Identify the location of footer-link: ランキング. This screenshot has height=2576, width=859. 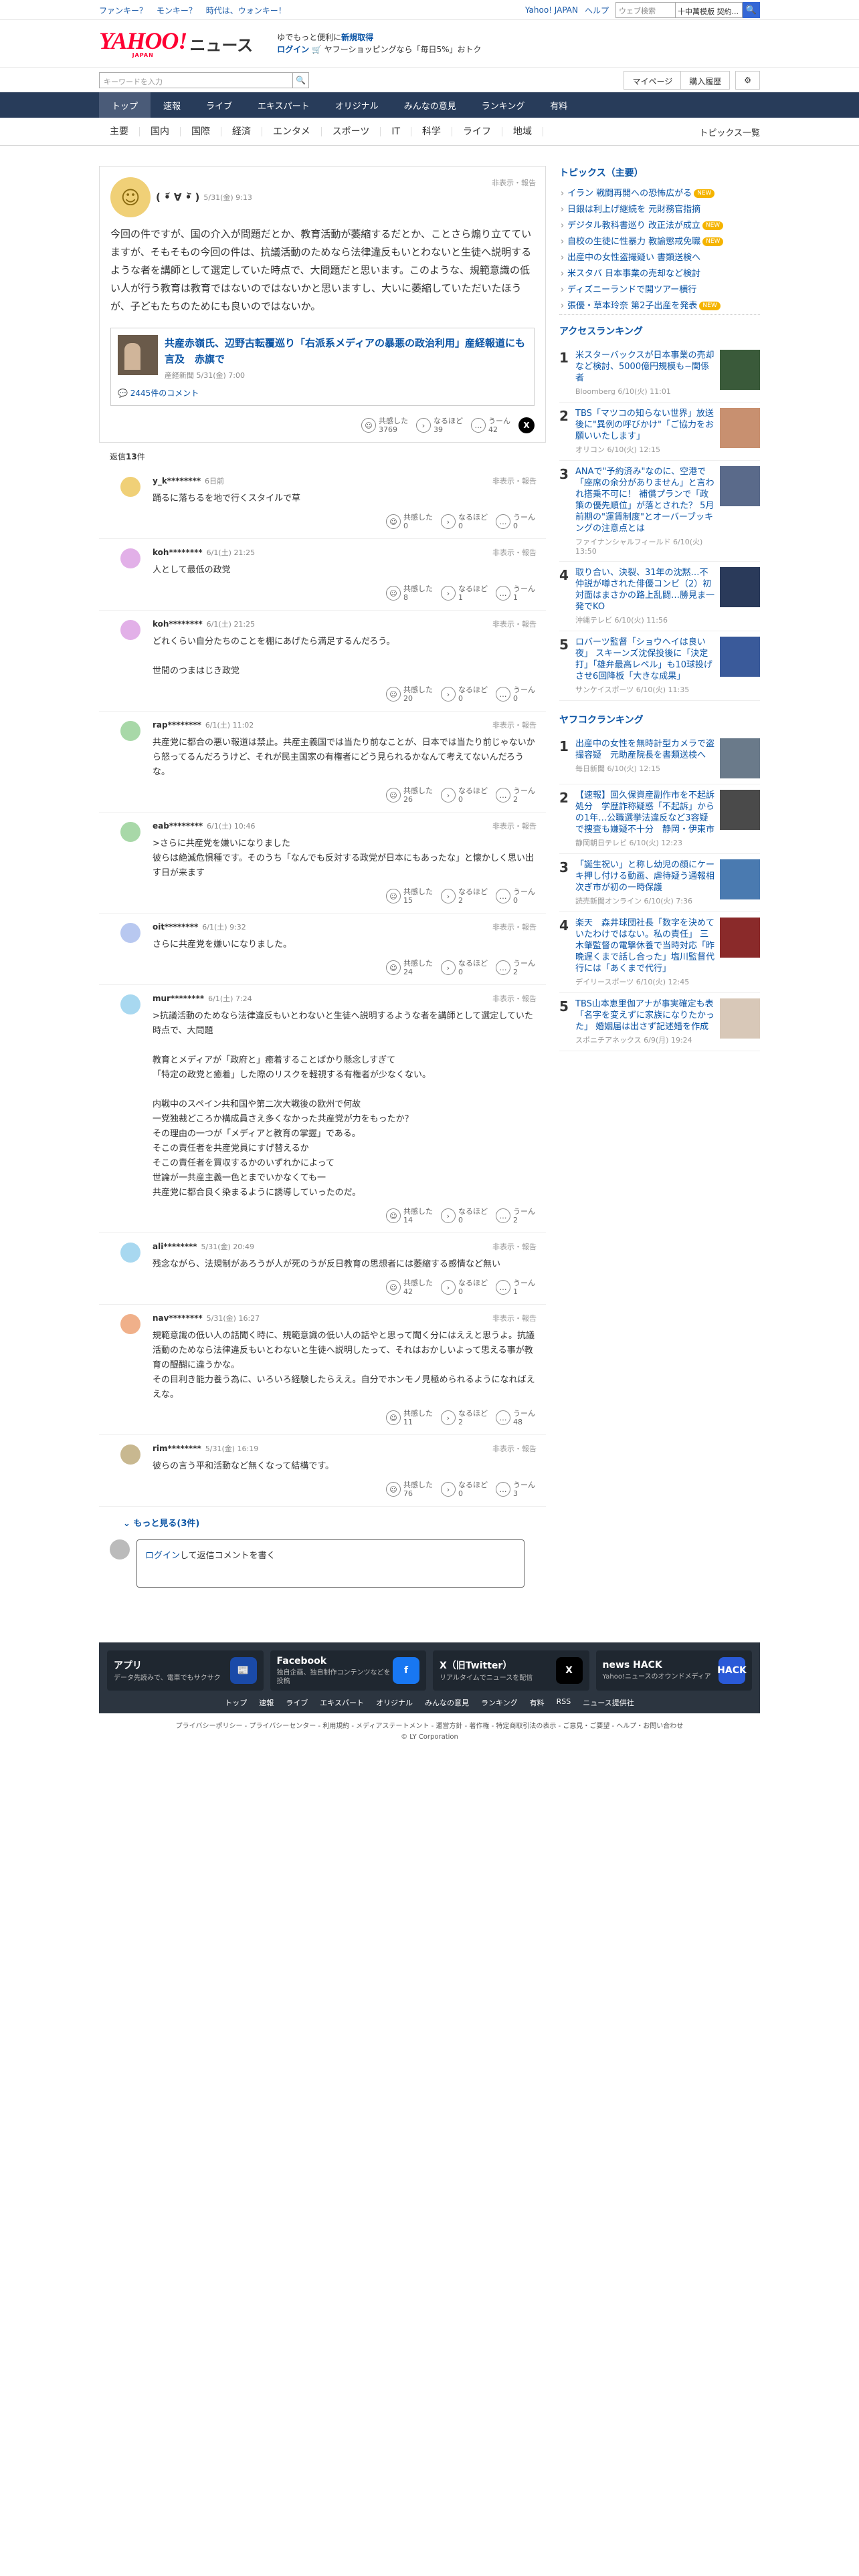
(499, 1702).